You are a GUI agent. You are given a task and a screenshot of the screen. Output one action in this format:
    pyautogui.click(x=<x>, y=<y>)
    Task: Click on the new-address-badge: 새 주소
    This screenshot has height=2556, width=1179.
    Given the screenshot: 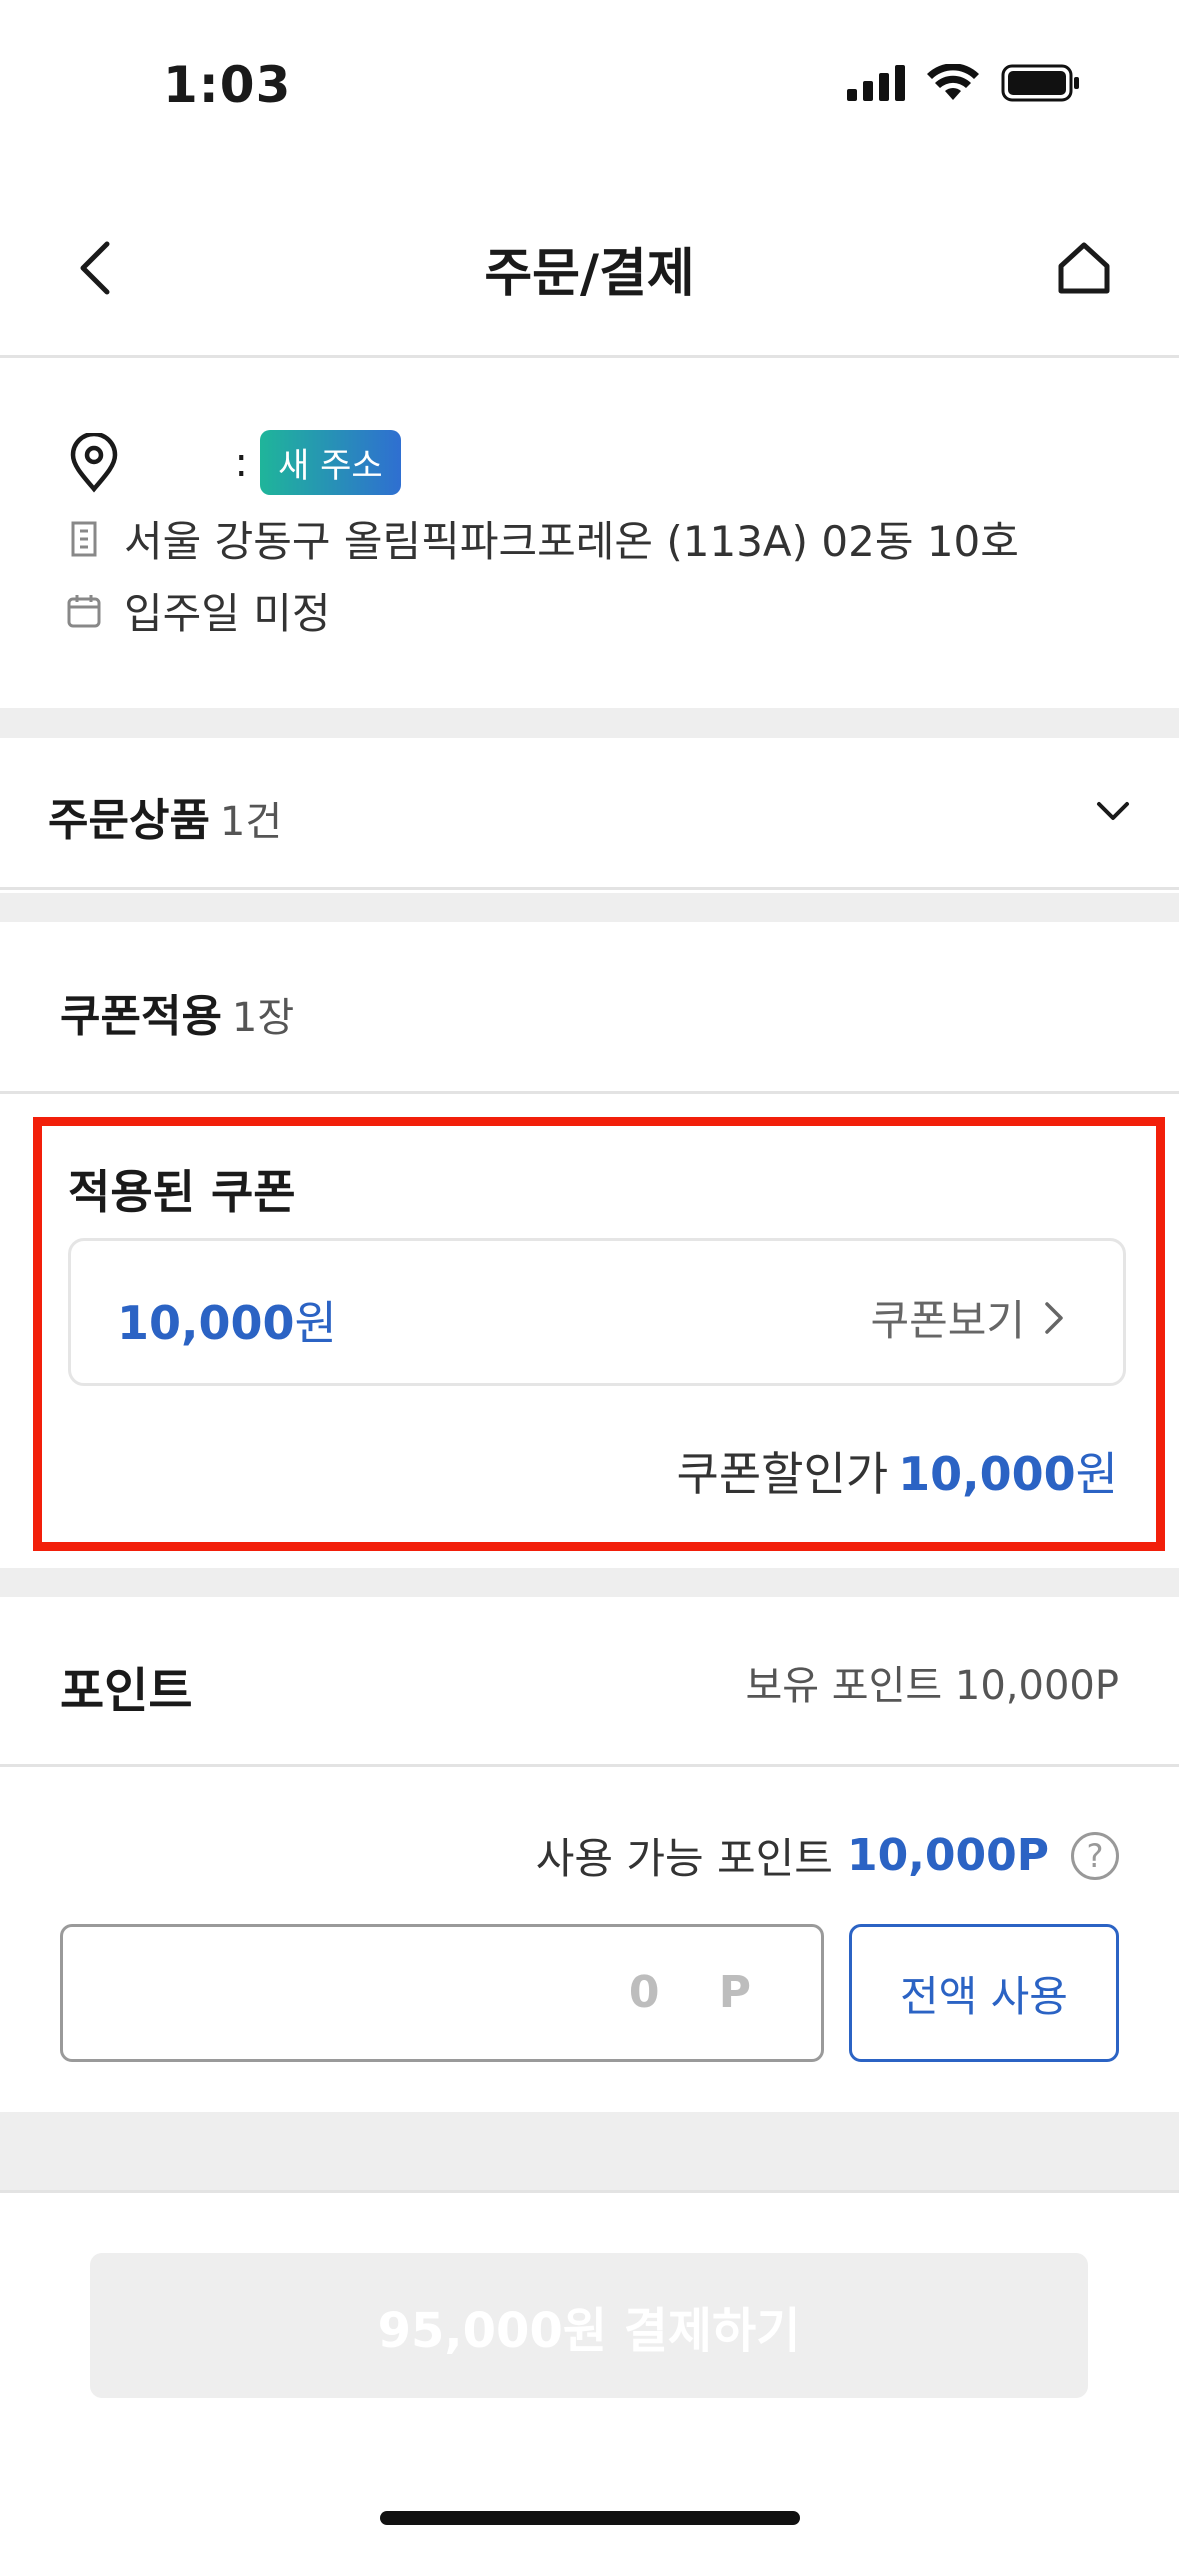 What is the action you would take?
    pyautogui.click(x=330, y=462)
    